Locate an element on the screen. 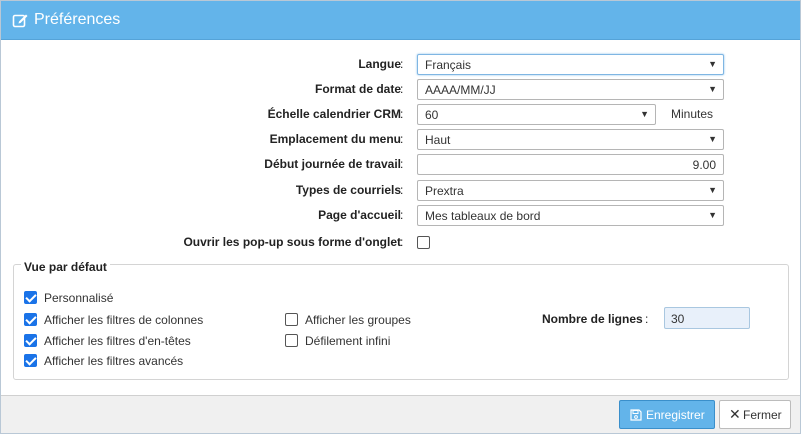  popup-tabs-label: Ouvrir les pop-up sous forme d'onglet is located at coordinates (292, 242).